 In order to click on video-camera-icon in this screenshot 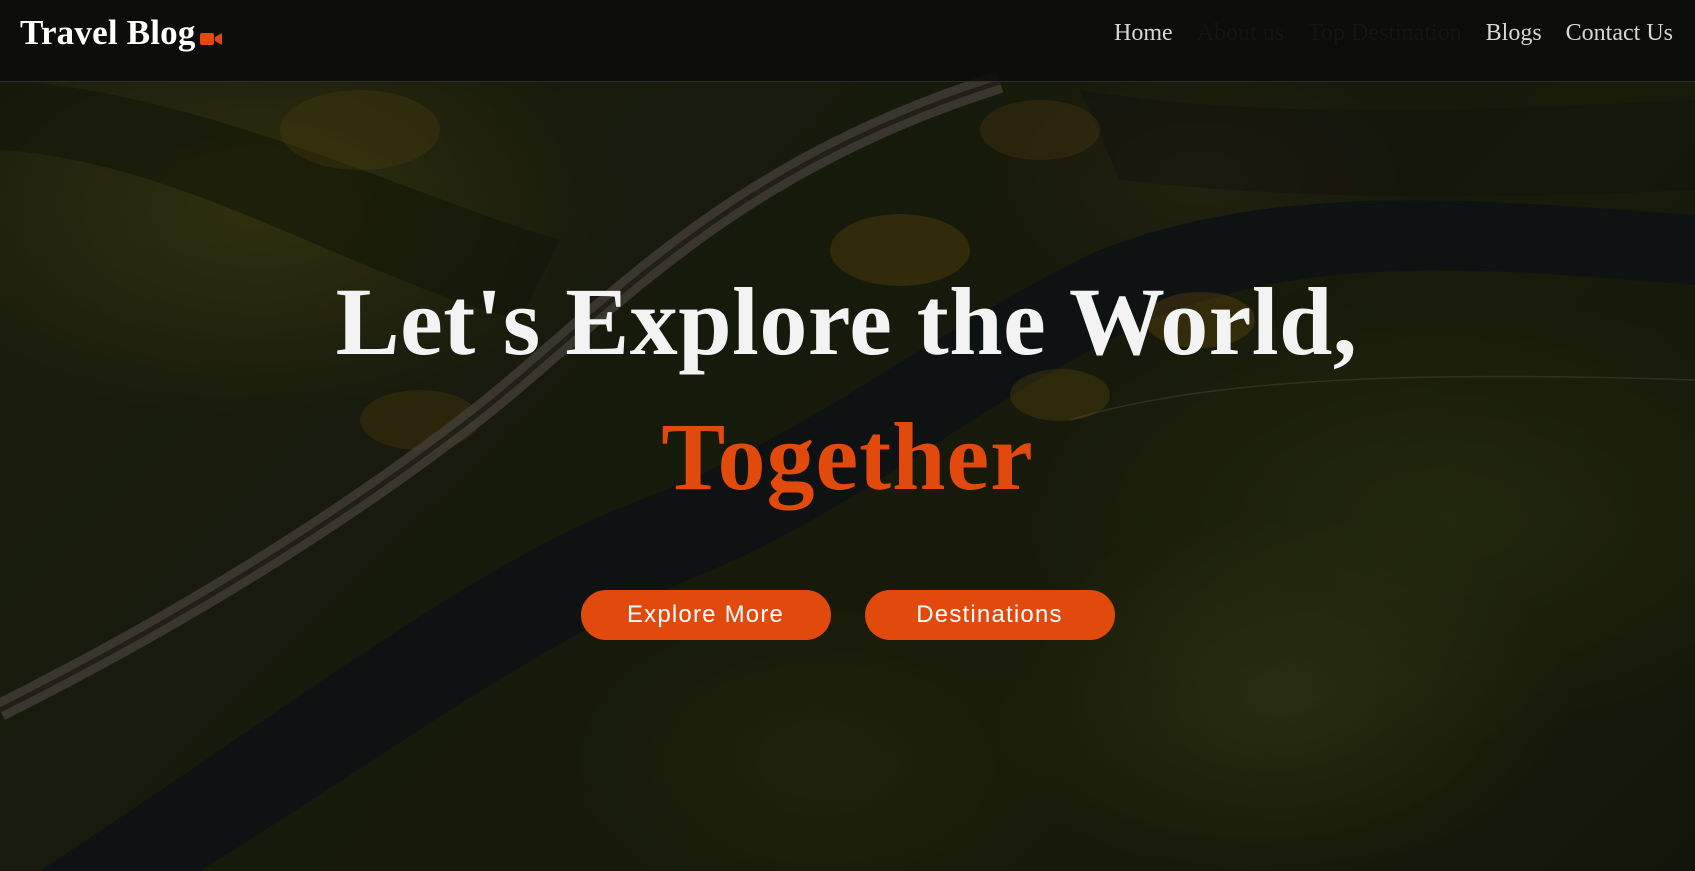, I will do `click(211, 39)`.